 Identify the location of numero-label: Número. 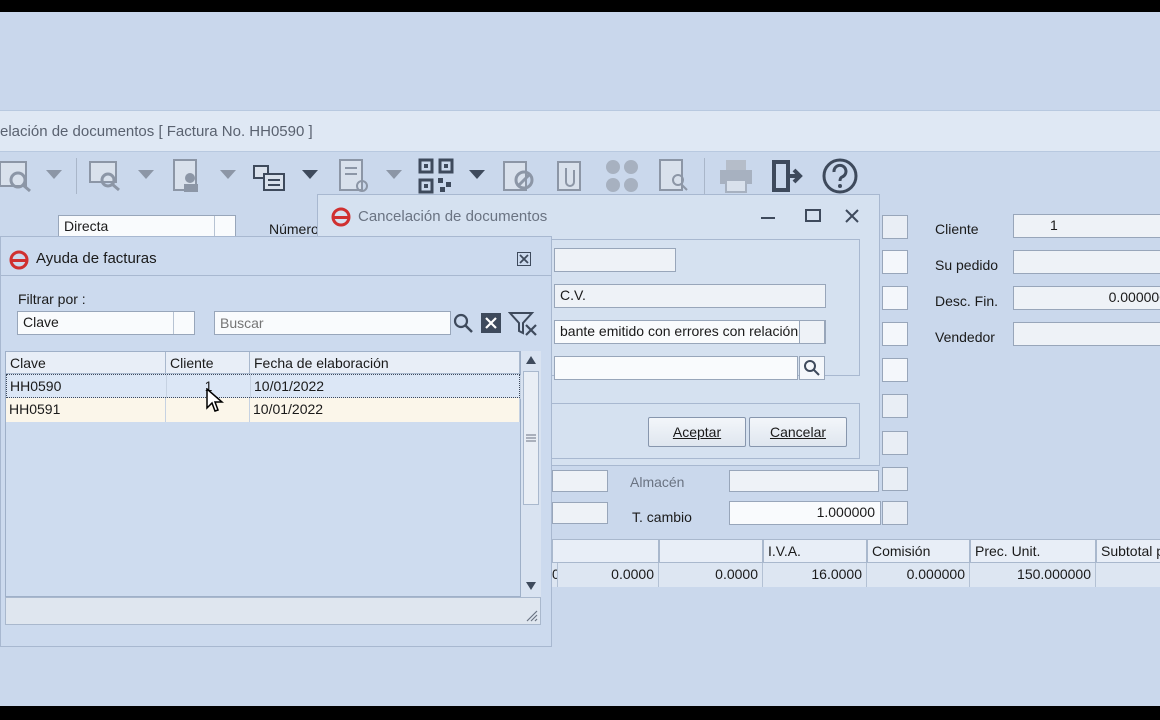
(294, 229).